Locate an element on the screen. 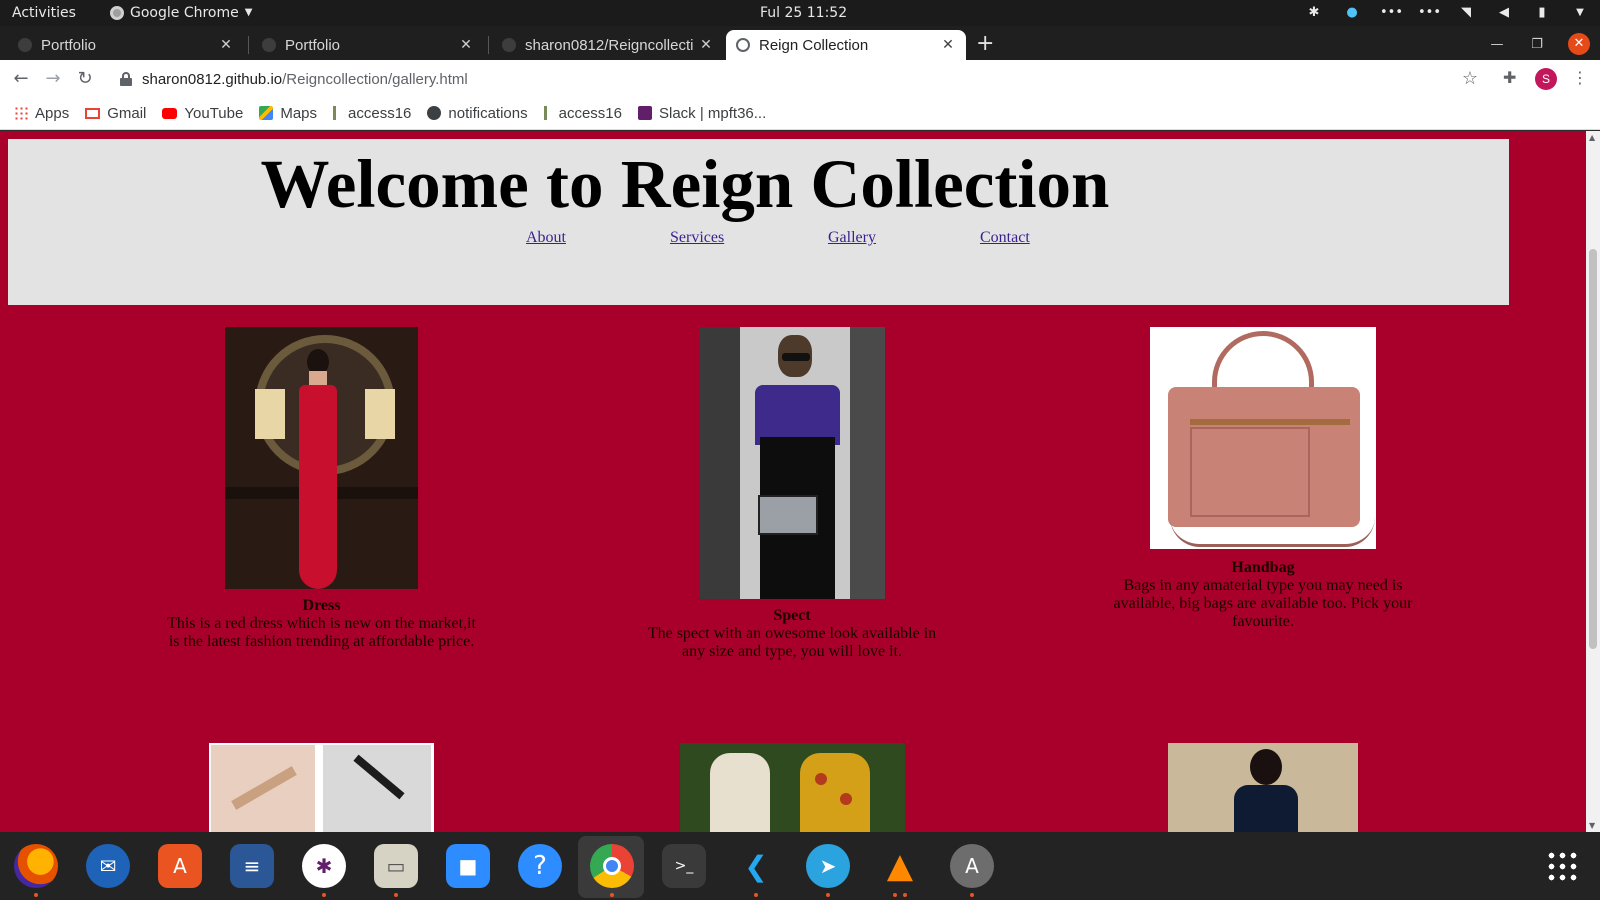 This screenshot has height=900, width=1600. bookmark-access16: access16 is located at coordinates (372, 113).